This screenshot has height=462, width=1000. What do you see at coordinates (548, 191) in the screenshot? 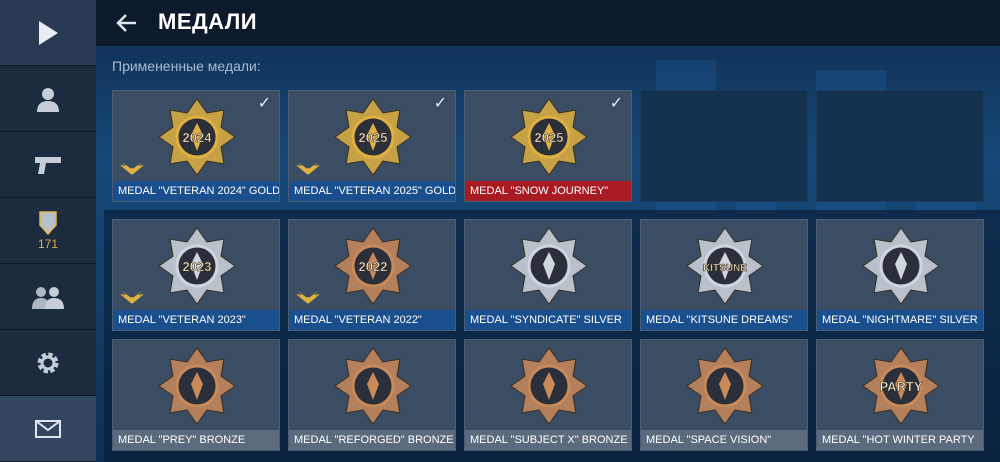
I see `medal-label: MEDAL "SNOW JOURNEY"` at bounding box center [548, 191].